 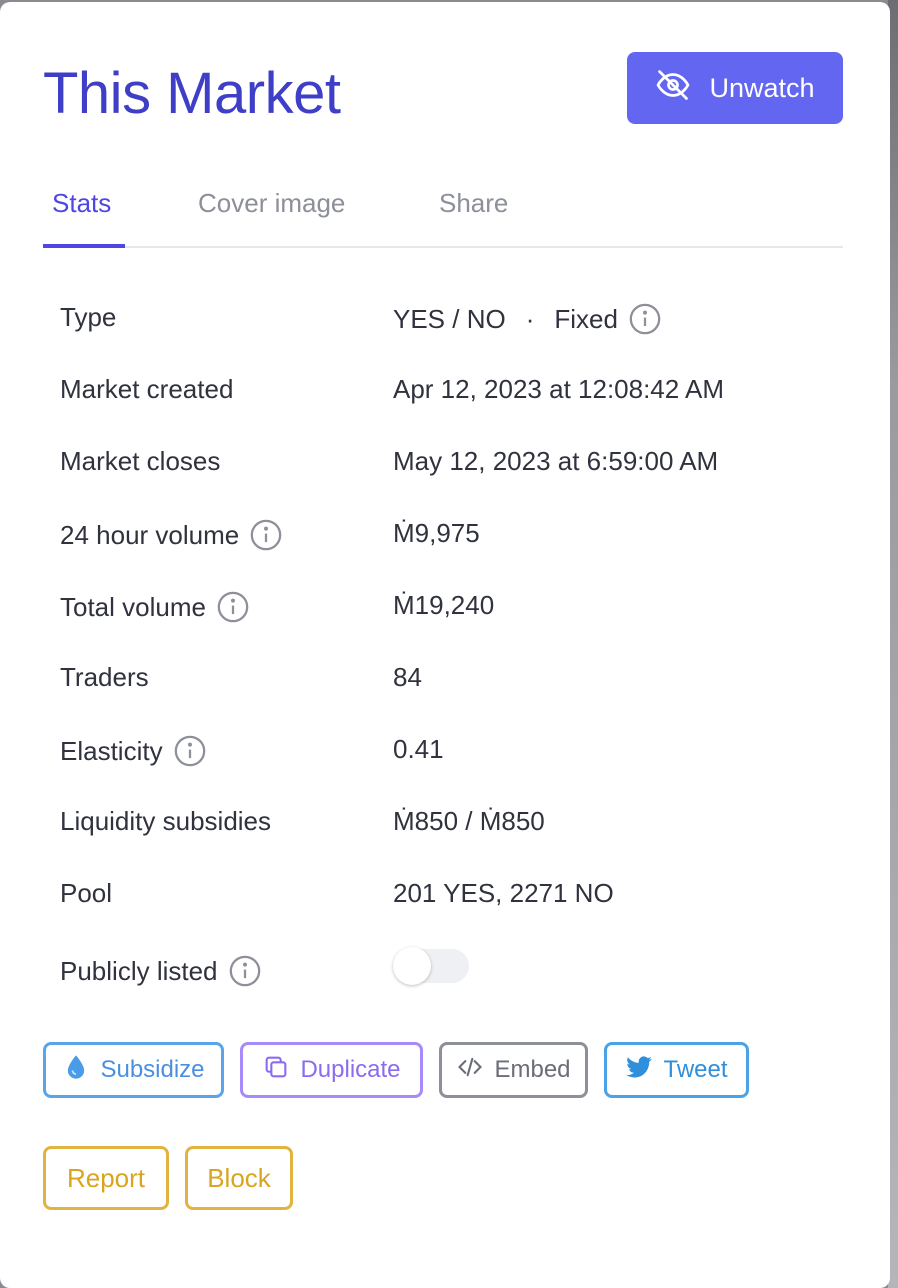 I want to click on subsidize-button: Subsidize, so click(x=133, y=1070).